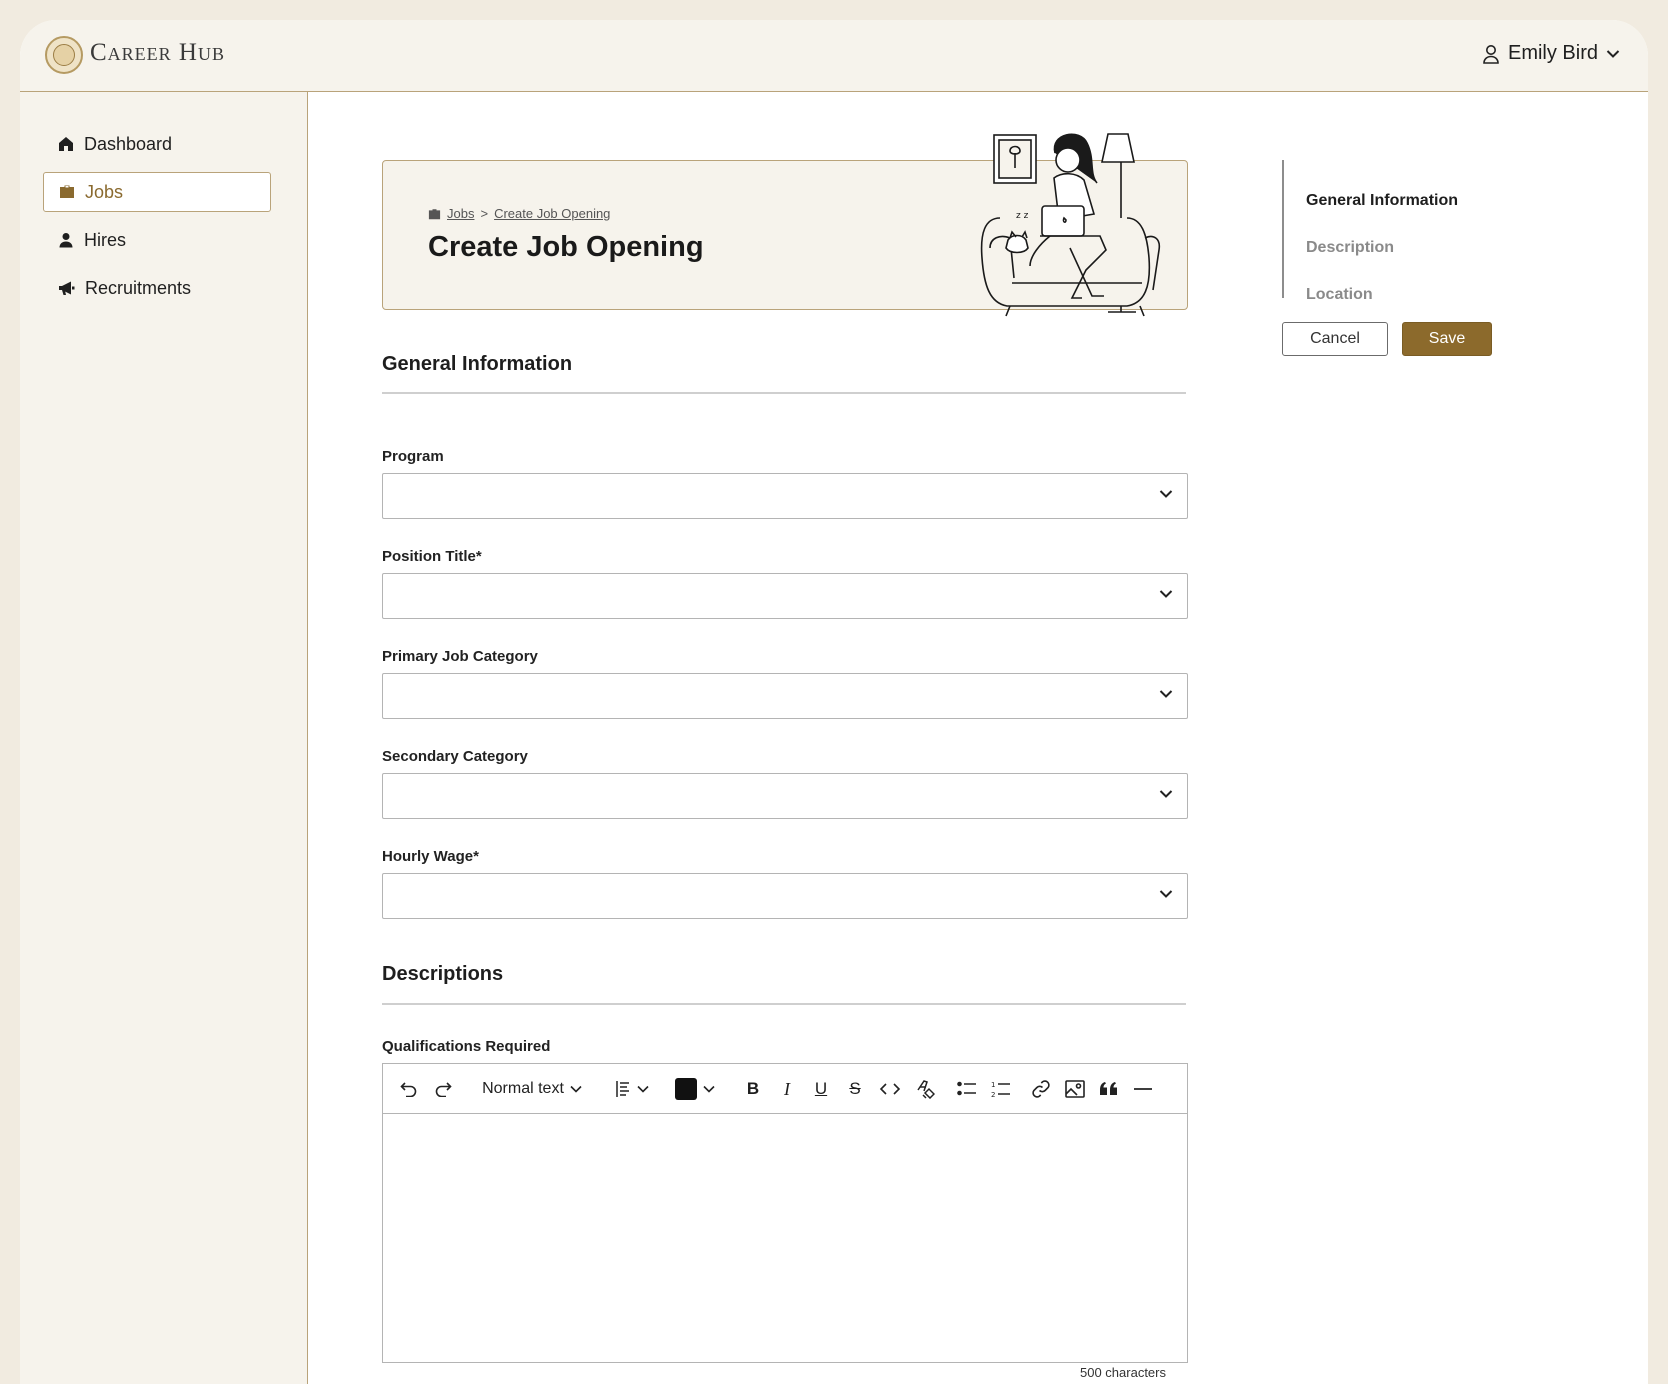 The image size is (1668, 1384). I want to click on undo-icon, so click(408, 1089).